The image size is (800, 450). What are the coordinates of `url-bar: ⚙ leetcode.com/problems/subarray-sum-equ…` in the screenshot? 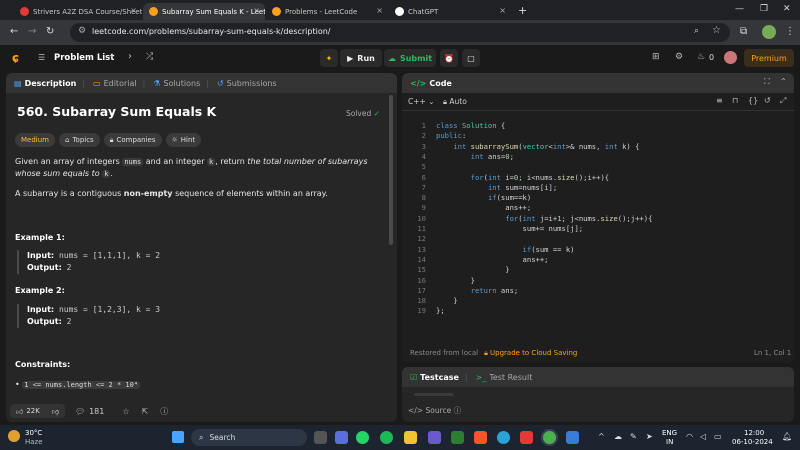 It's located at (400, 32).